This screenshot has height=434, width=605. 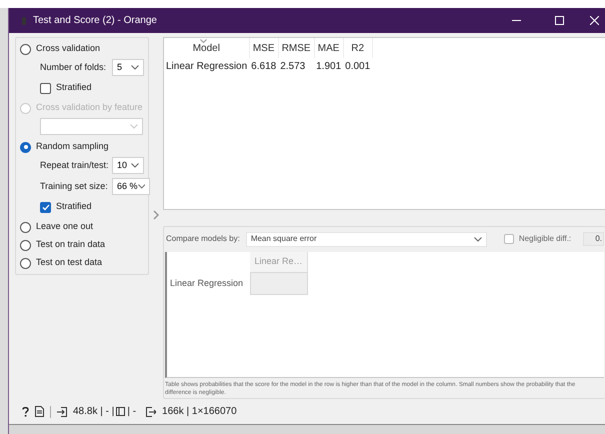 I want to click on dropdown: 10, so click(x=128, y=165).